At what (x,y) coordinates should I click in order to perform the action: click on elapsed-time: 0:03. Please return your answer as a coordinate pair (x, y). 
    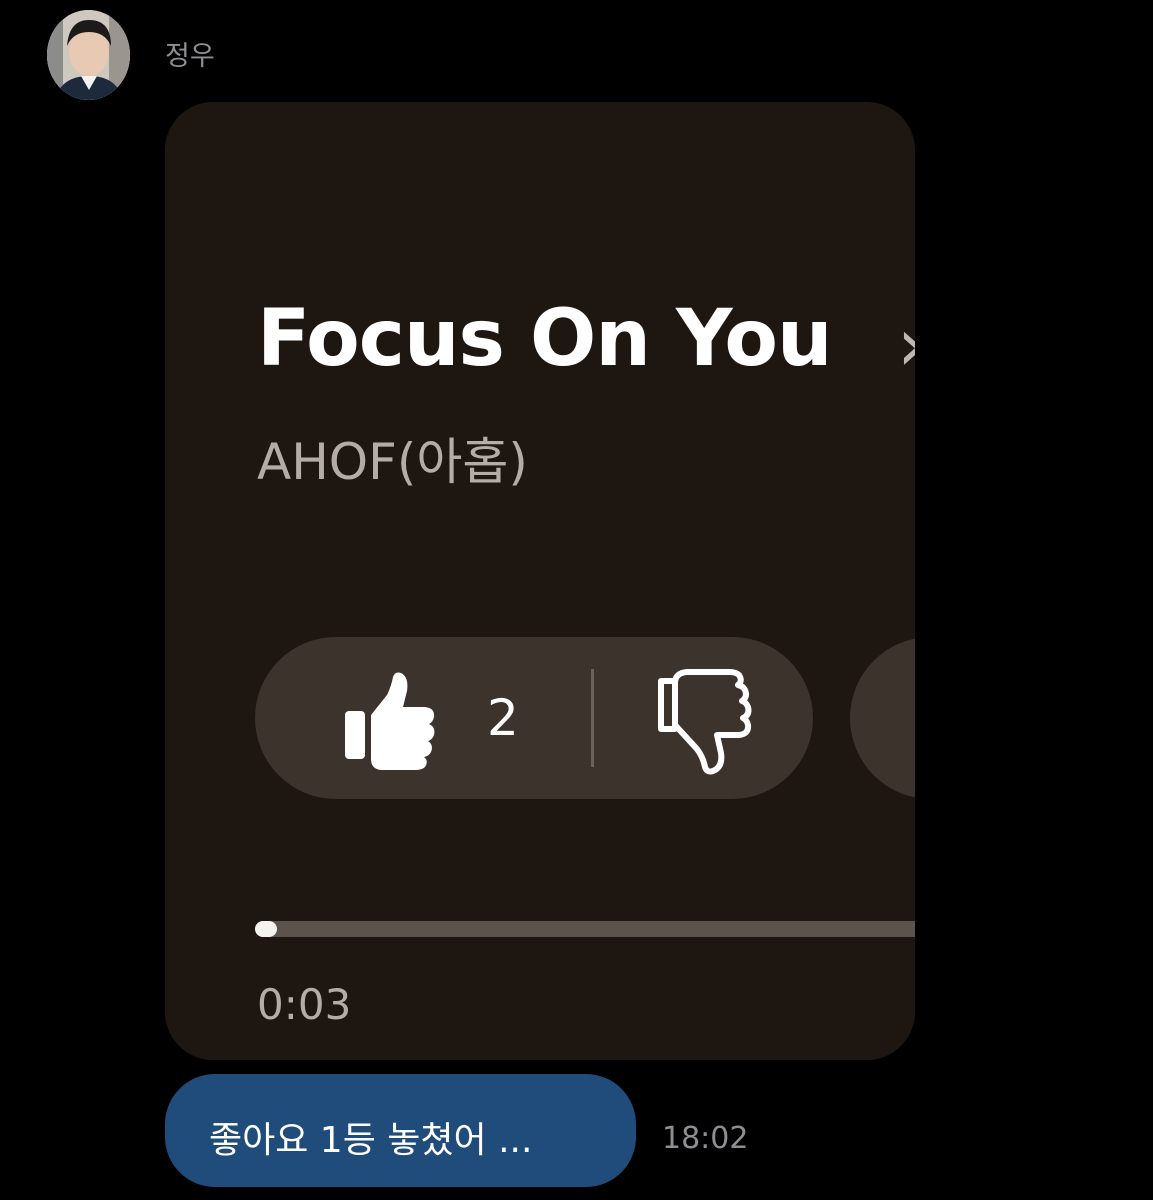
    Looking at the image, I should click on (304, 1004).